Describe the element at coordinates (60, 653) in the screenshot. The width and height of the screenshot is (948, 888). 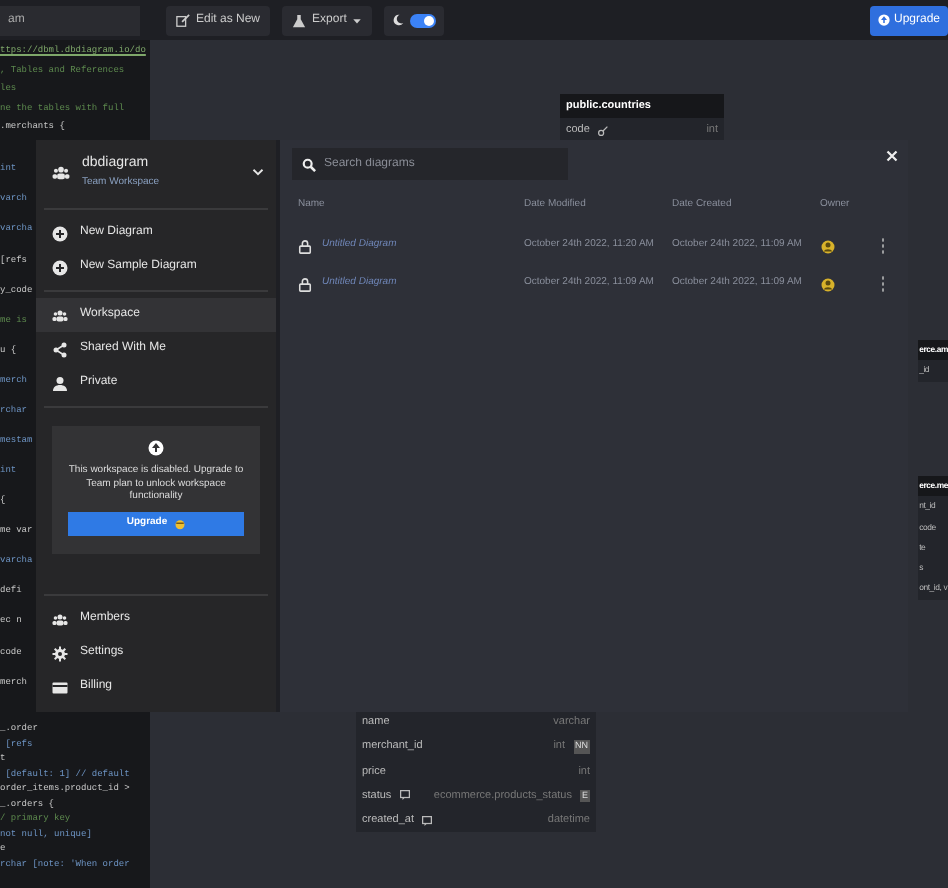
I see `gear-icon` at that location.